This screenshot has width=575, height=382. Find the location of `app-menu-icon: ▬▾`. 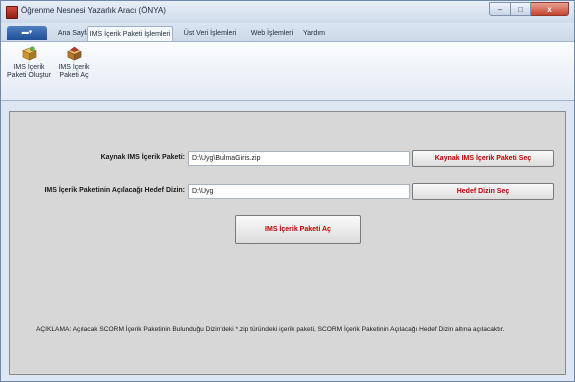

app-menu-icon: ▬▾ is located at coordinates (27, 32).